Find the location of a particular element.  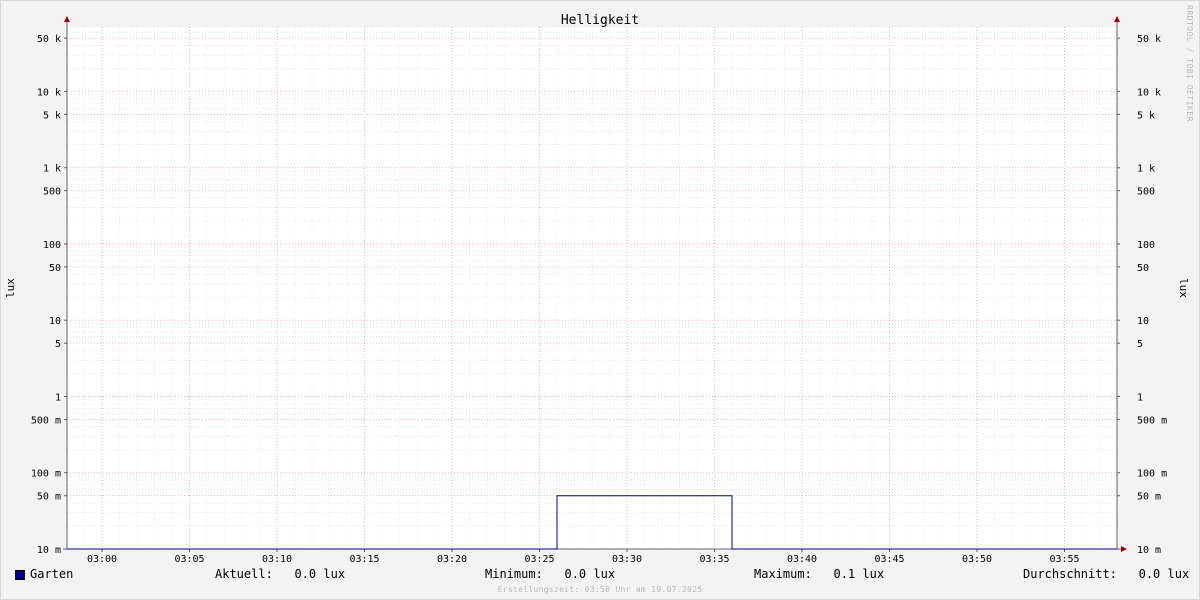

y-axis-arrow-right is located at coordinates (1117, 19).